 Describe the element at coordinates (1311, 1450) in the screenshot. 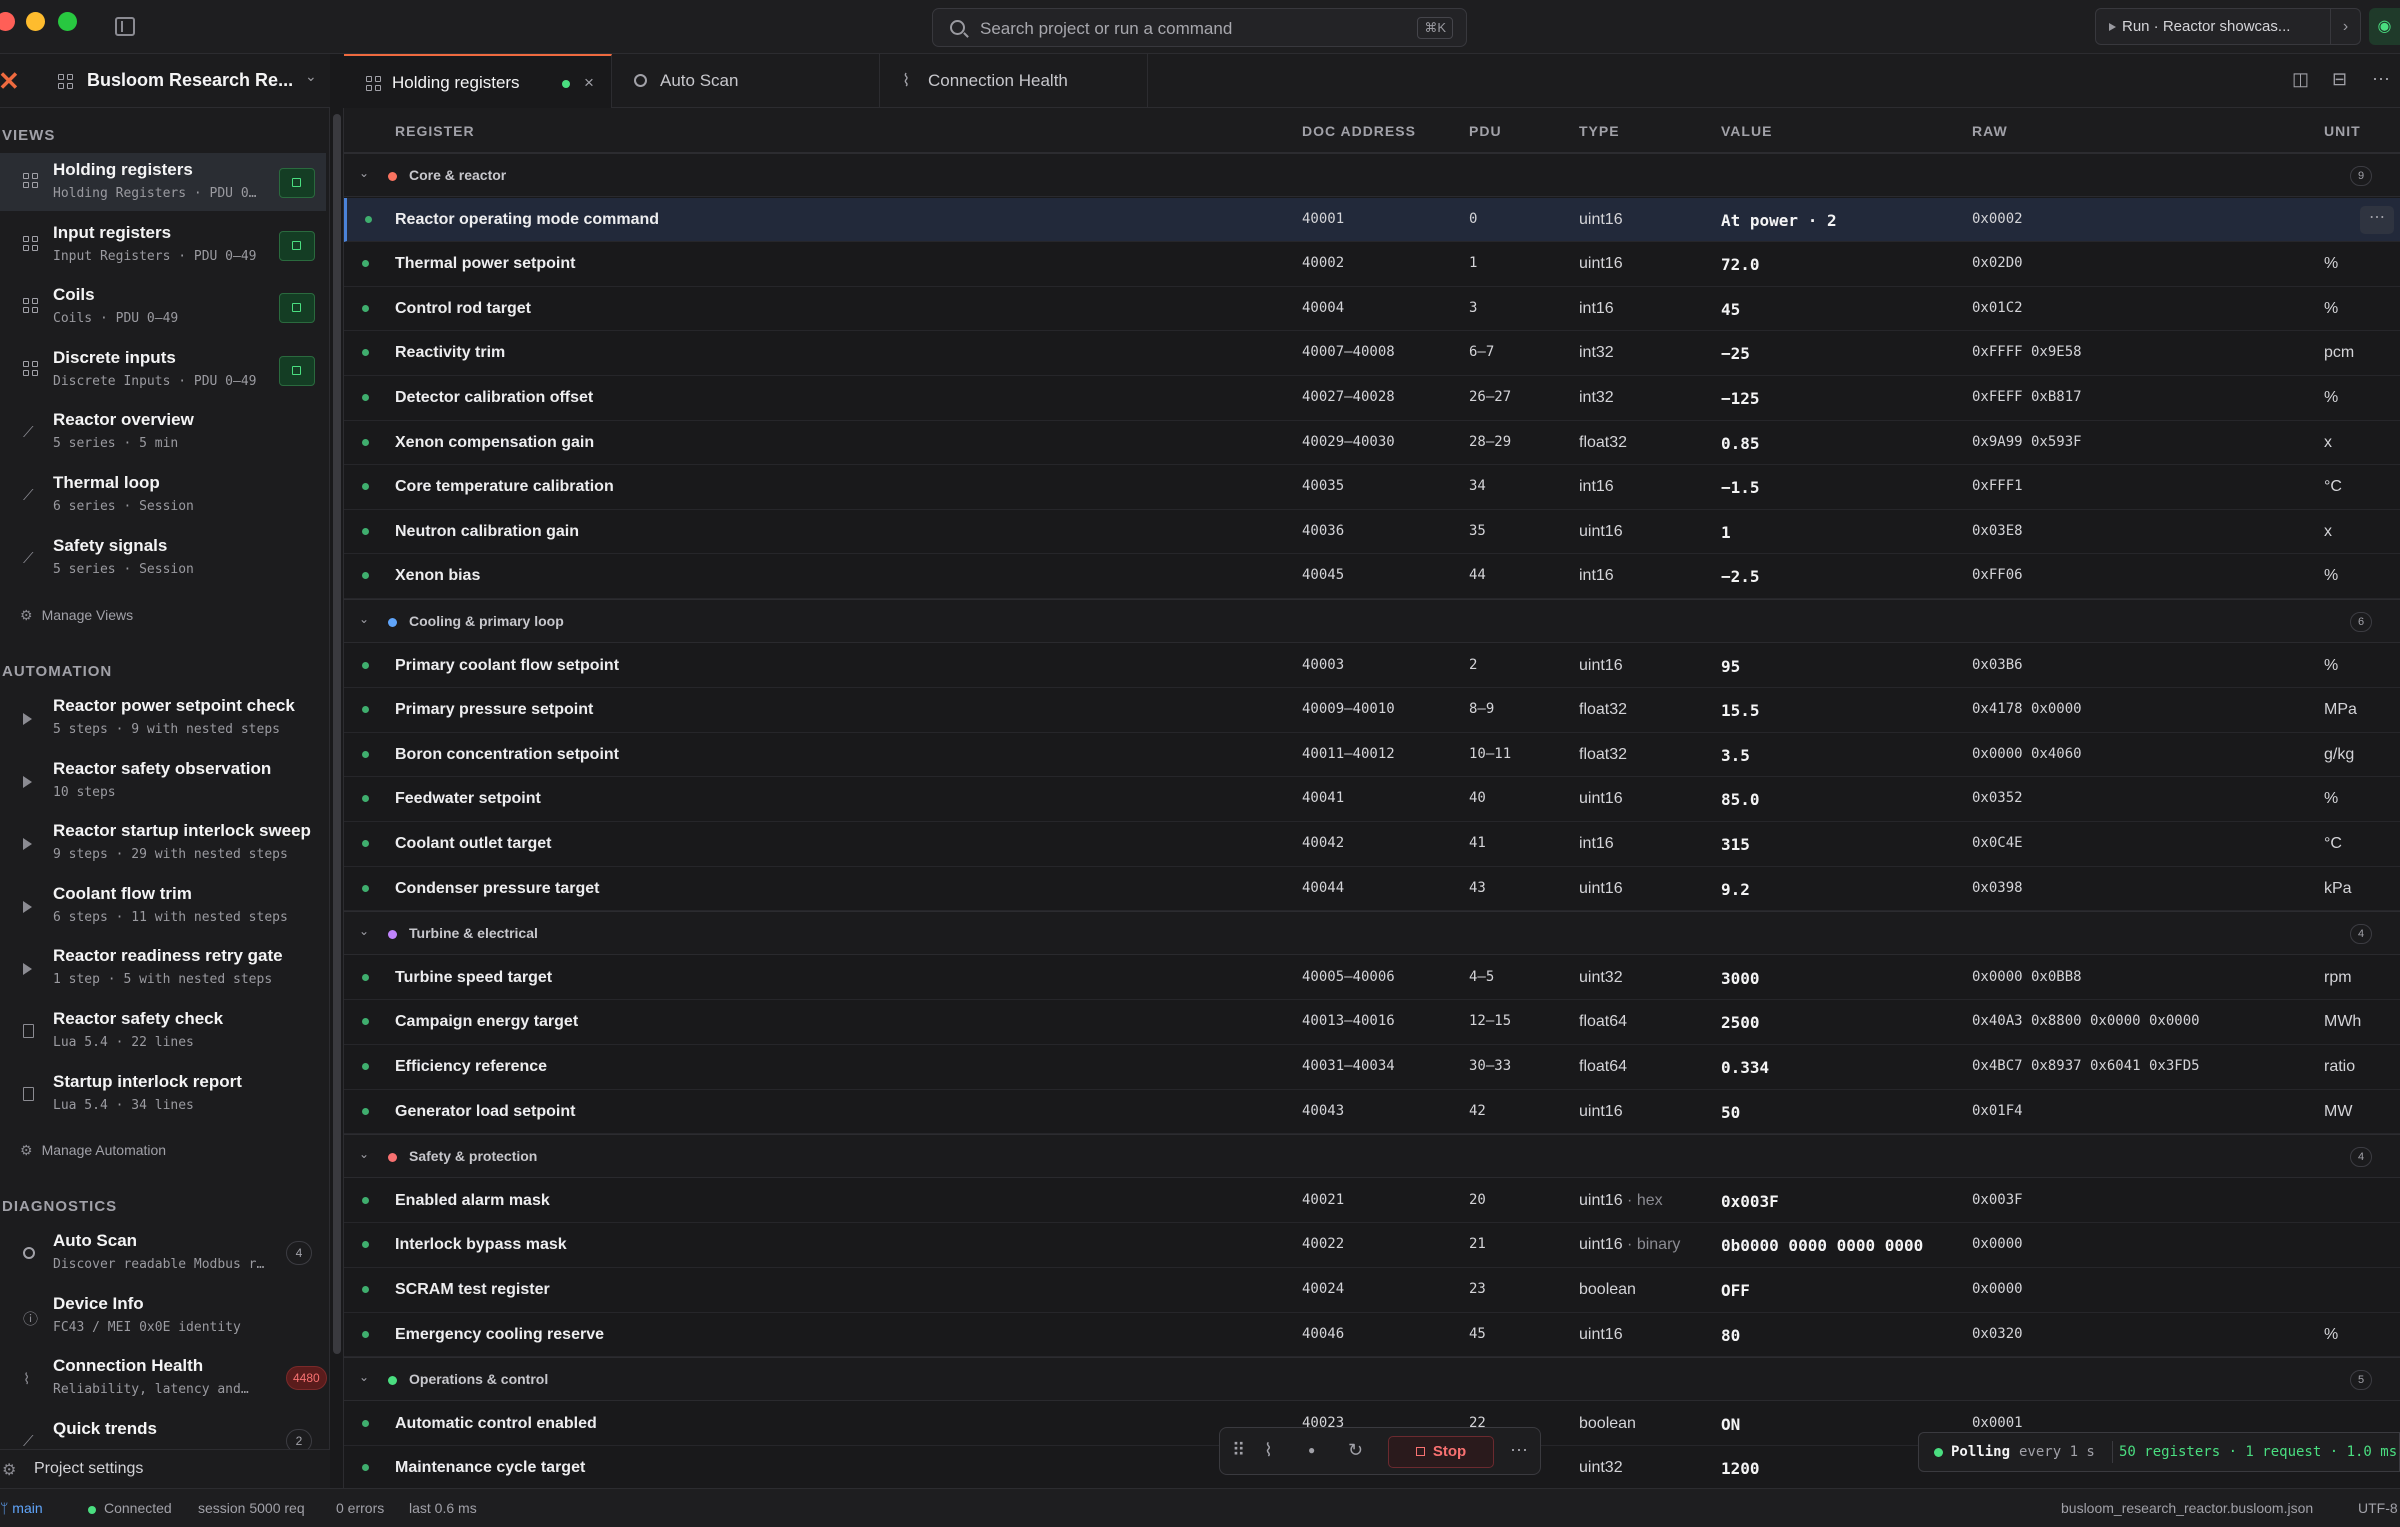

I see `record-icon: ●` at that location.